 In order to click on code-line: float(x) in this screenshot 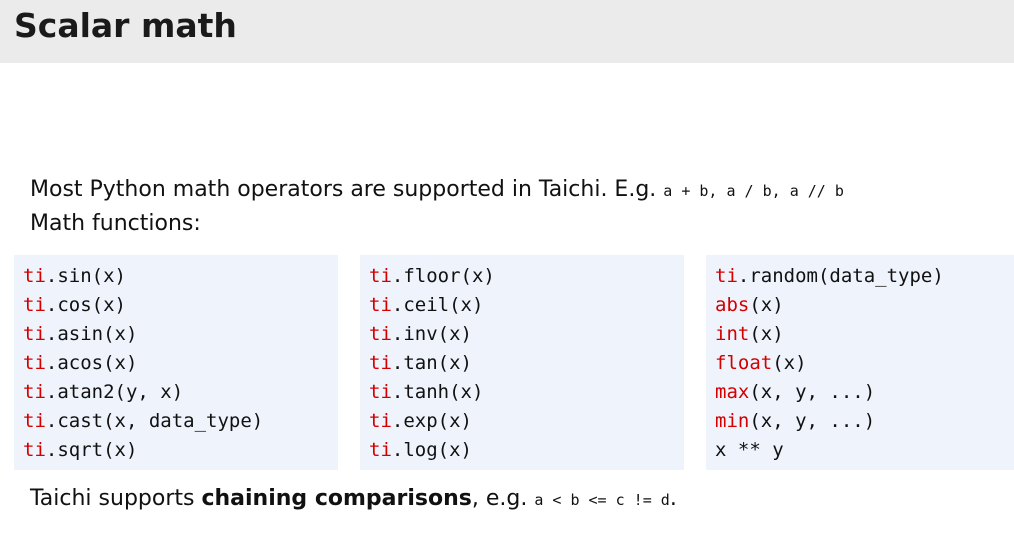, I will do `click(864, 363)`.